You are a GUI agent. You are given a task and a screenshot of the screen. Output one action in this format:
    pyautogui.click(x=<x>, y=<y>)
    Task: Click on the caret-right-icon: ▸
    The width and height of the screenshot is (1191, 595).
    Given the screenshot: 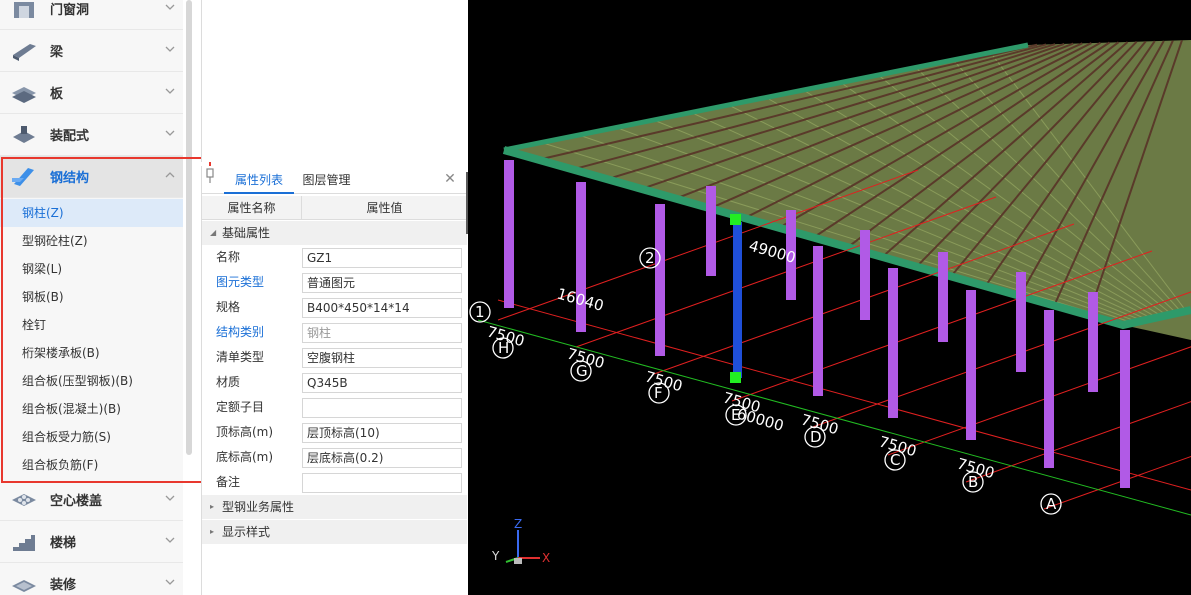 What is the action you would take?
    pyautogui.click(x=212, y=531)
    